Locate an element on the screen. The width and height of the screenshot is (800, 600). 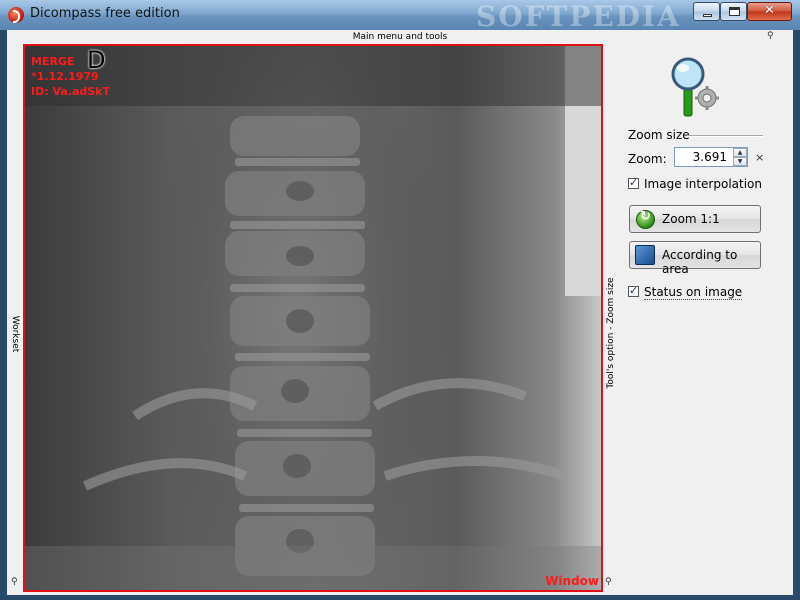
refresh-icon is located at coordinates (645, 219).